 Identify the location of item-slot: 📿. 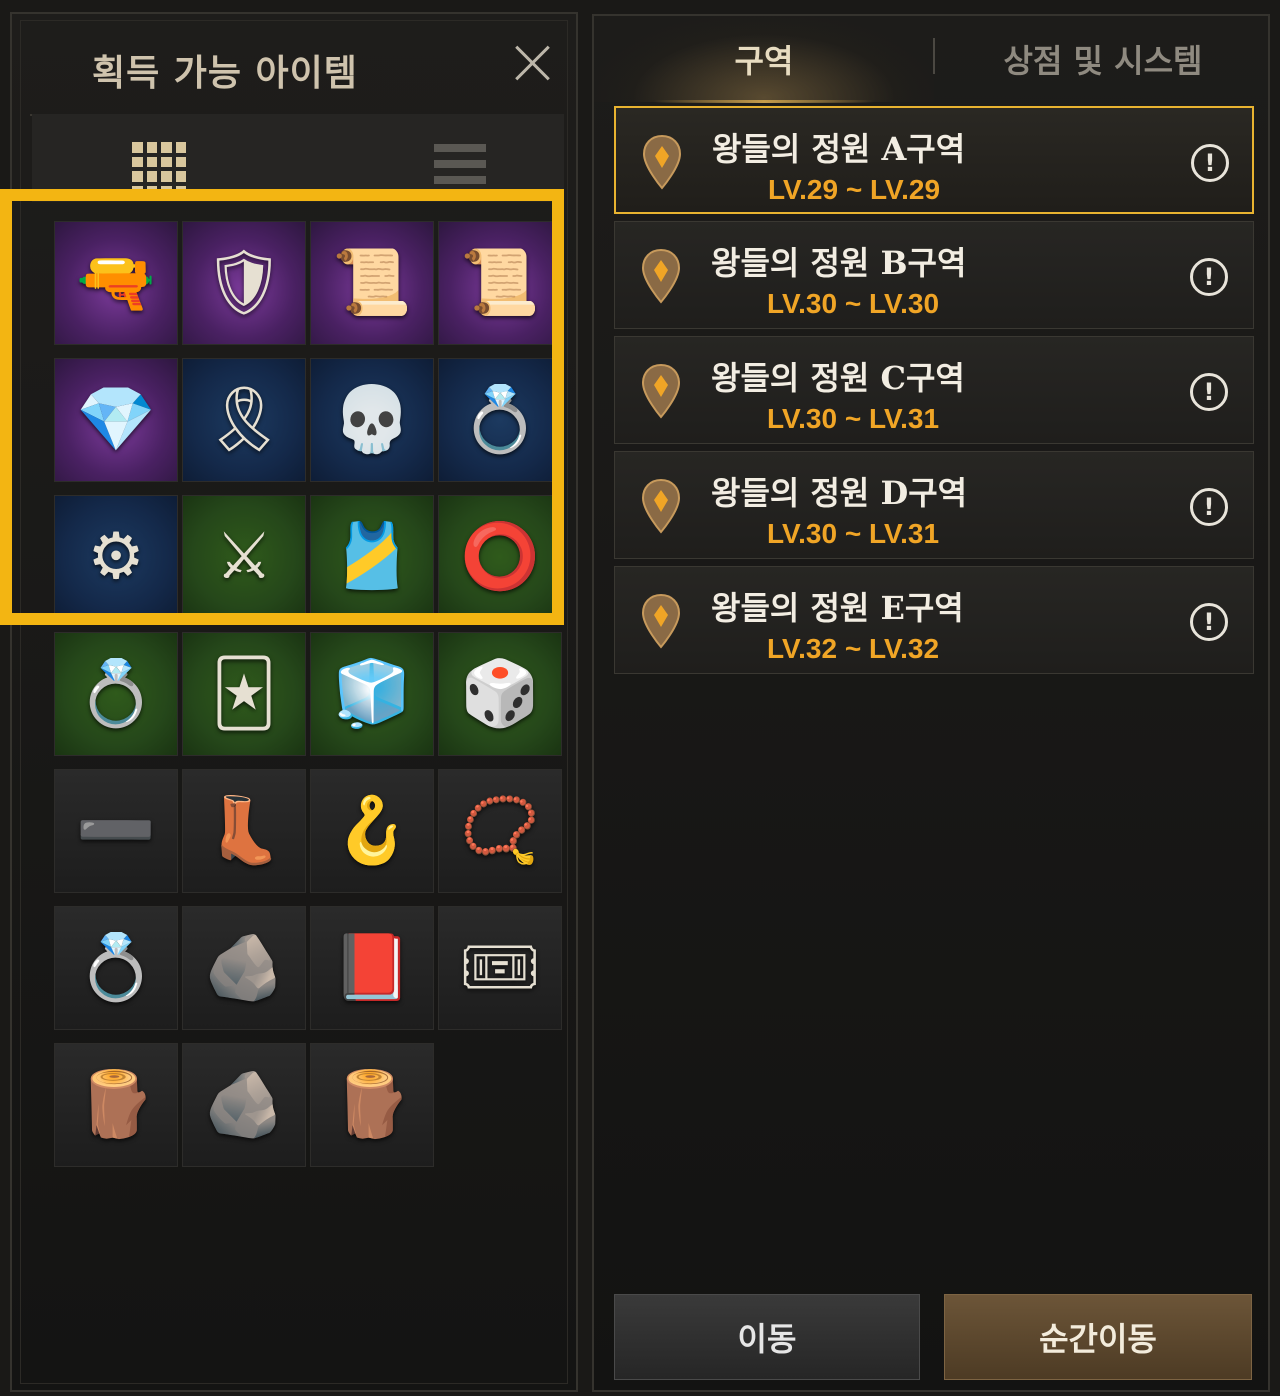
(500, 831).